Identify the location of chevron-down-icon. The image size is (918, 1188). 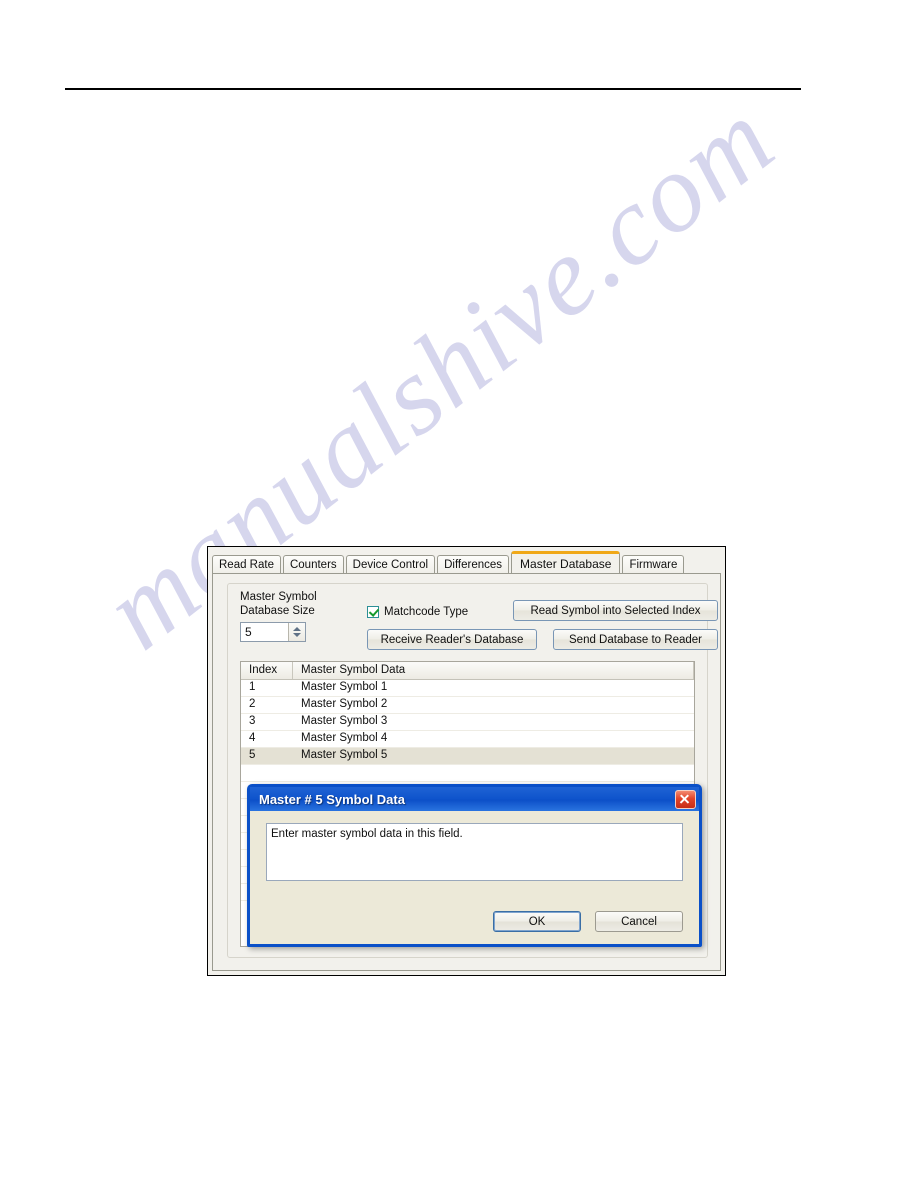
(297, 635).